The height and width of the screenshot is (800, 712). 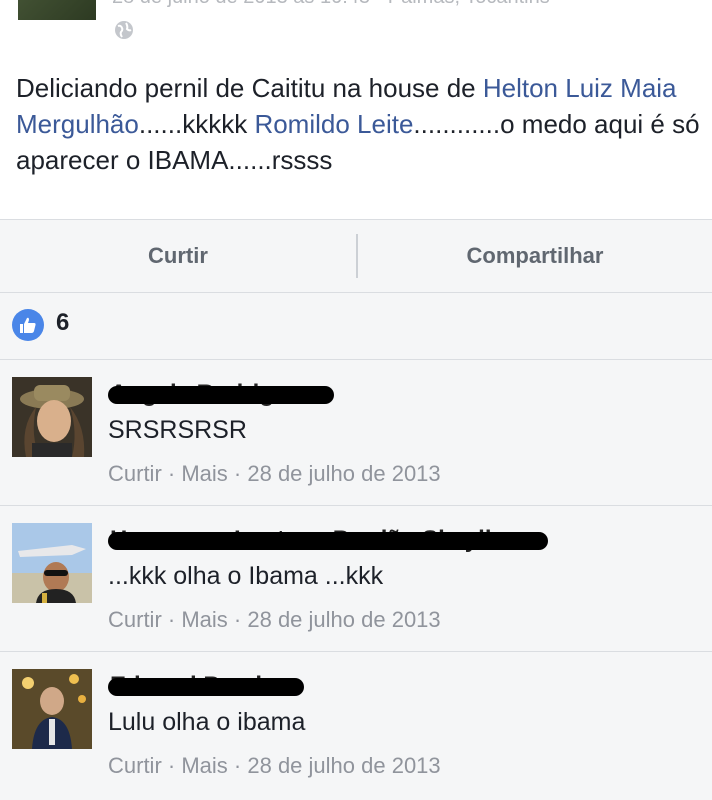 I want to click on reactions-summary: 6, so click(x=356, y=326).